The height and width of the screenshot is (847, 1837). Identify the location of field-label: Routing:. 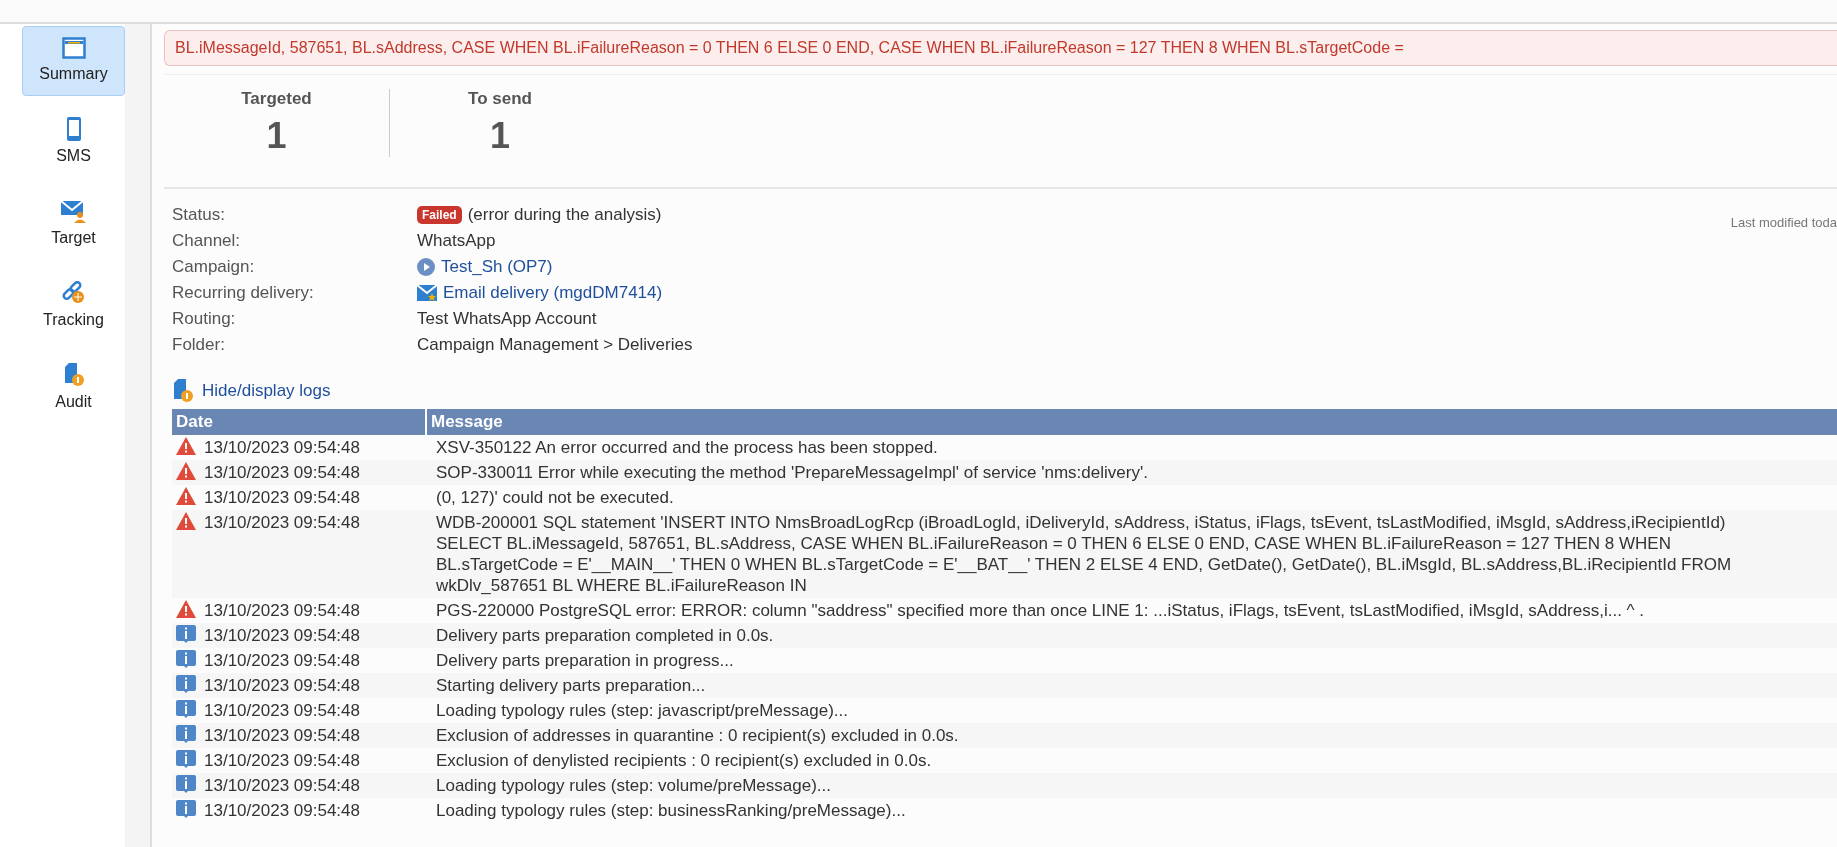
(204, 319).